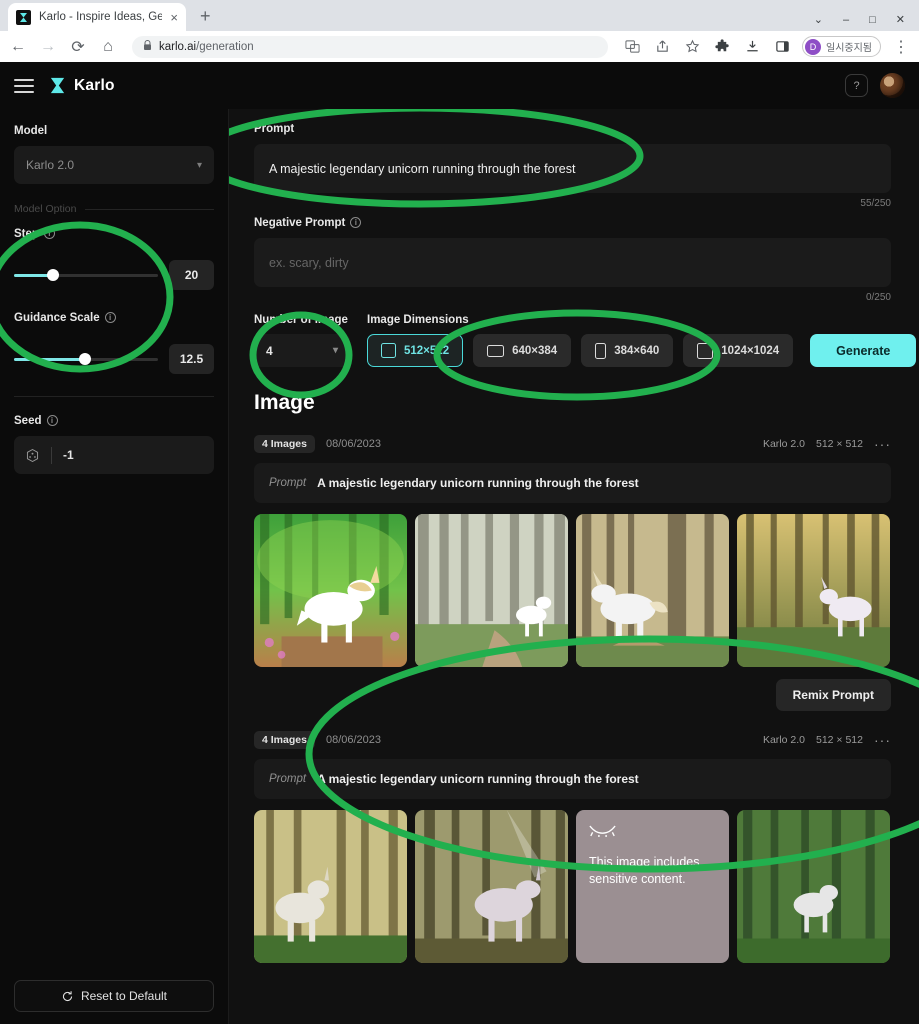 The image size is (919, 1024). I want to click on dimension-chip-384×640: 384×640, so click(627, 350).